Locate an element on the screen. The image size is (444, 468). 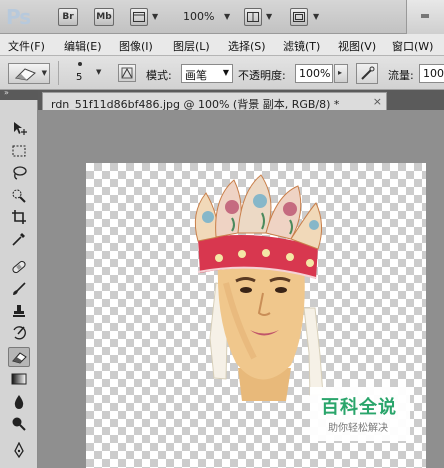
opacity-field: 100% is located at coordinates (314, 73).